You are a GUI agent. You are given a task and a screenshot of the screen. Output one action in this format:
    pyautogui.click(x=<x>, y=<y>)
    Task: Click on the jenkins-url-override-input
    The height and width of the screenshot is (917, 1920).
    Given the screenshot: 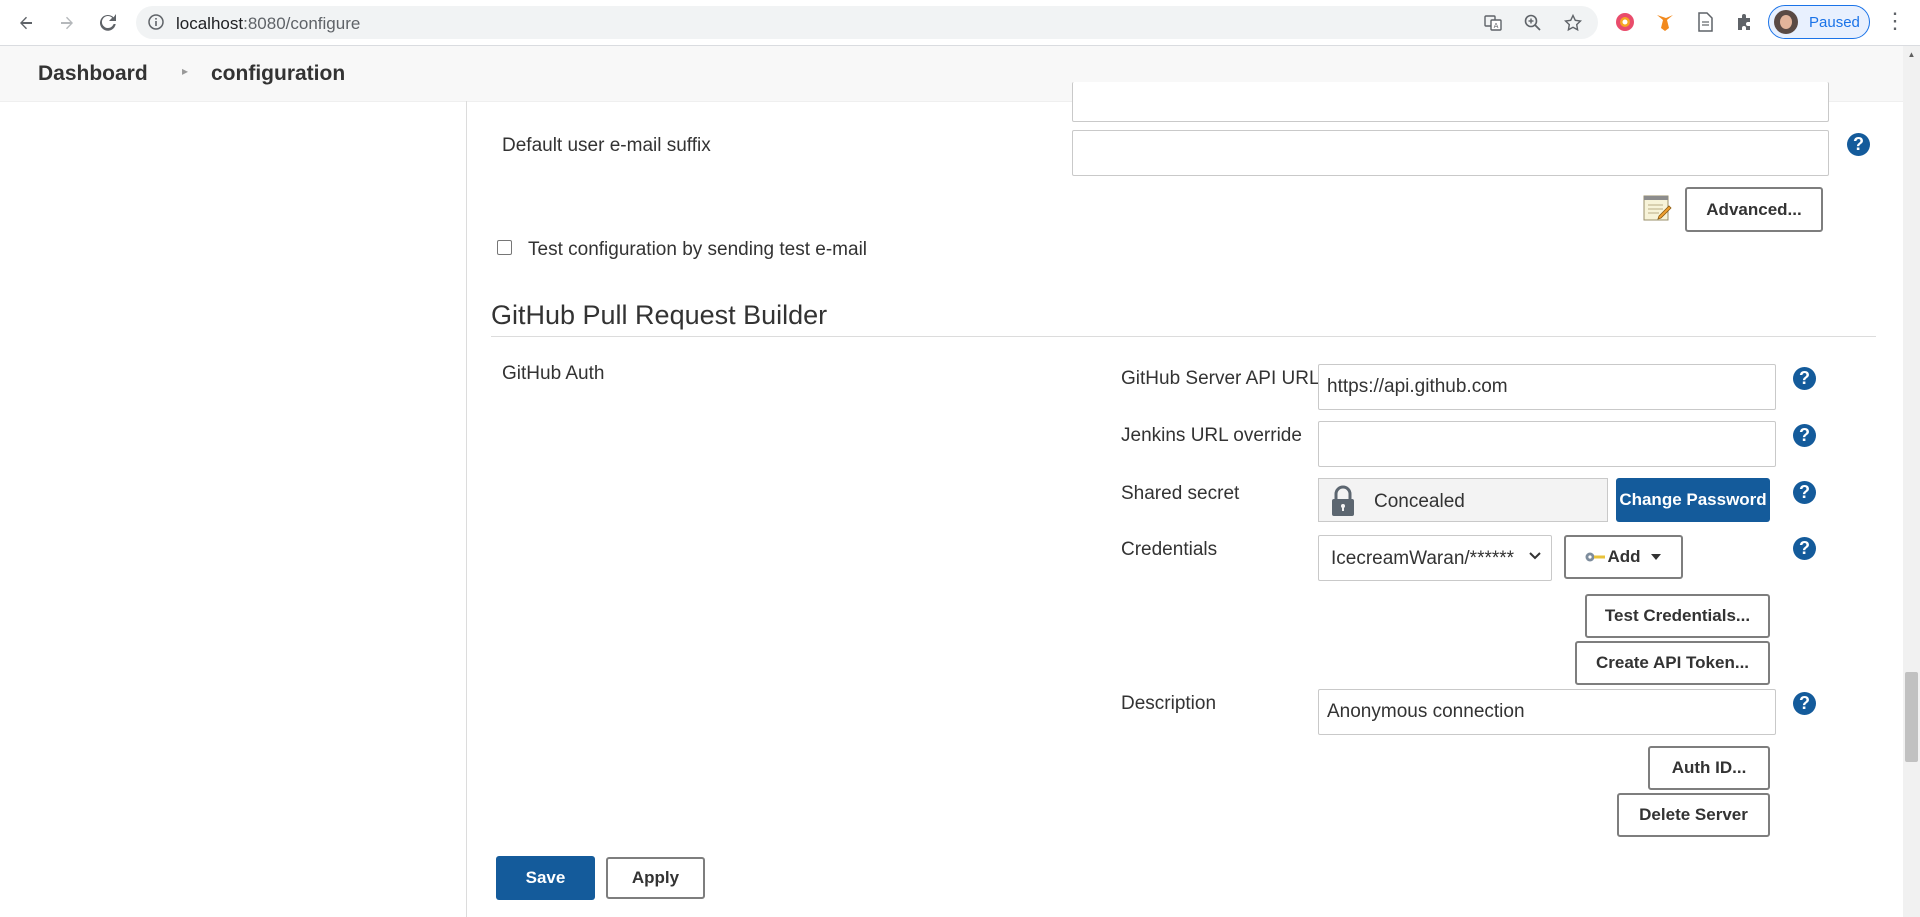 What is the action you would take?
    pyautogui.click(x=1547, y=444)
    